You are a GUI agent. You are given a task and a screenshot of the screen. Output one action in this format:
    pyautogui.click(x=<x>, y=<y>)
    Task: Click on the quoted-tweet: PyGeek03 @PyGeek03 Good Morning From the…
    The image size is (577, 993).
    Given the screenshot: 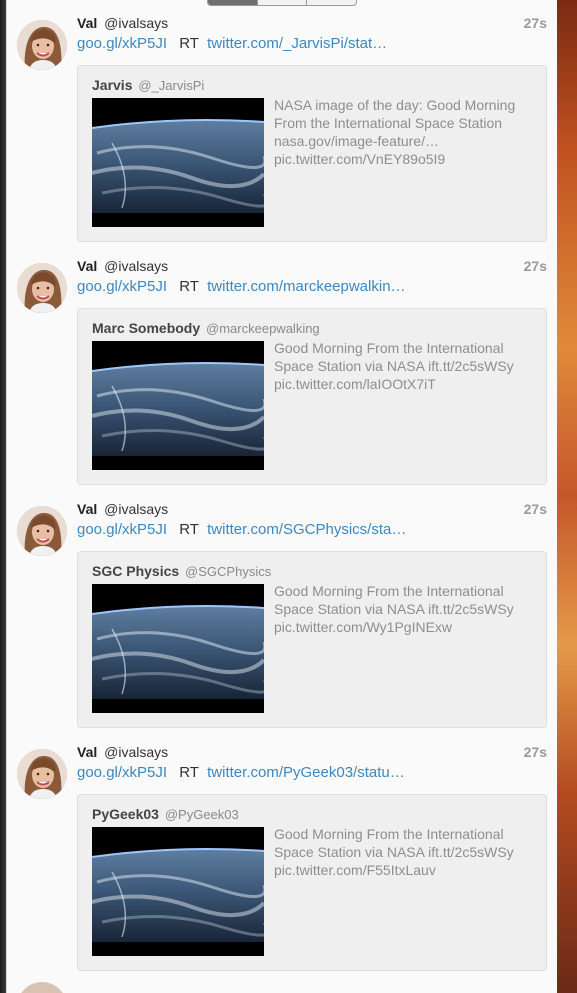 What is the action you would take?
    pyautogui.click(x=312, y=882)
    